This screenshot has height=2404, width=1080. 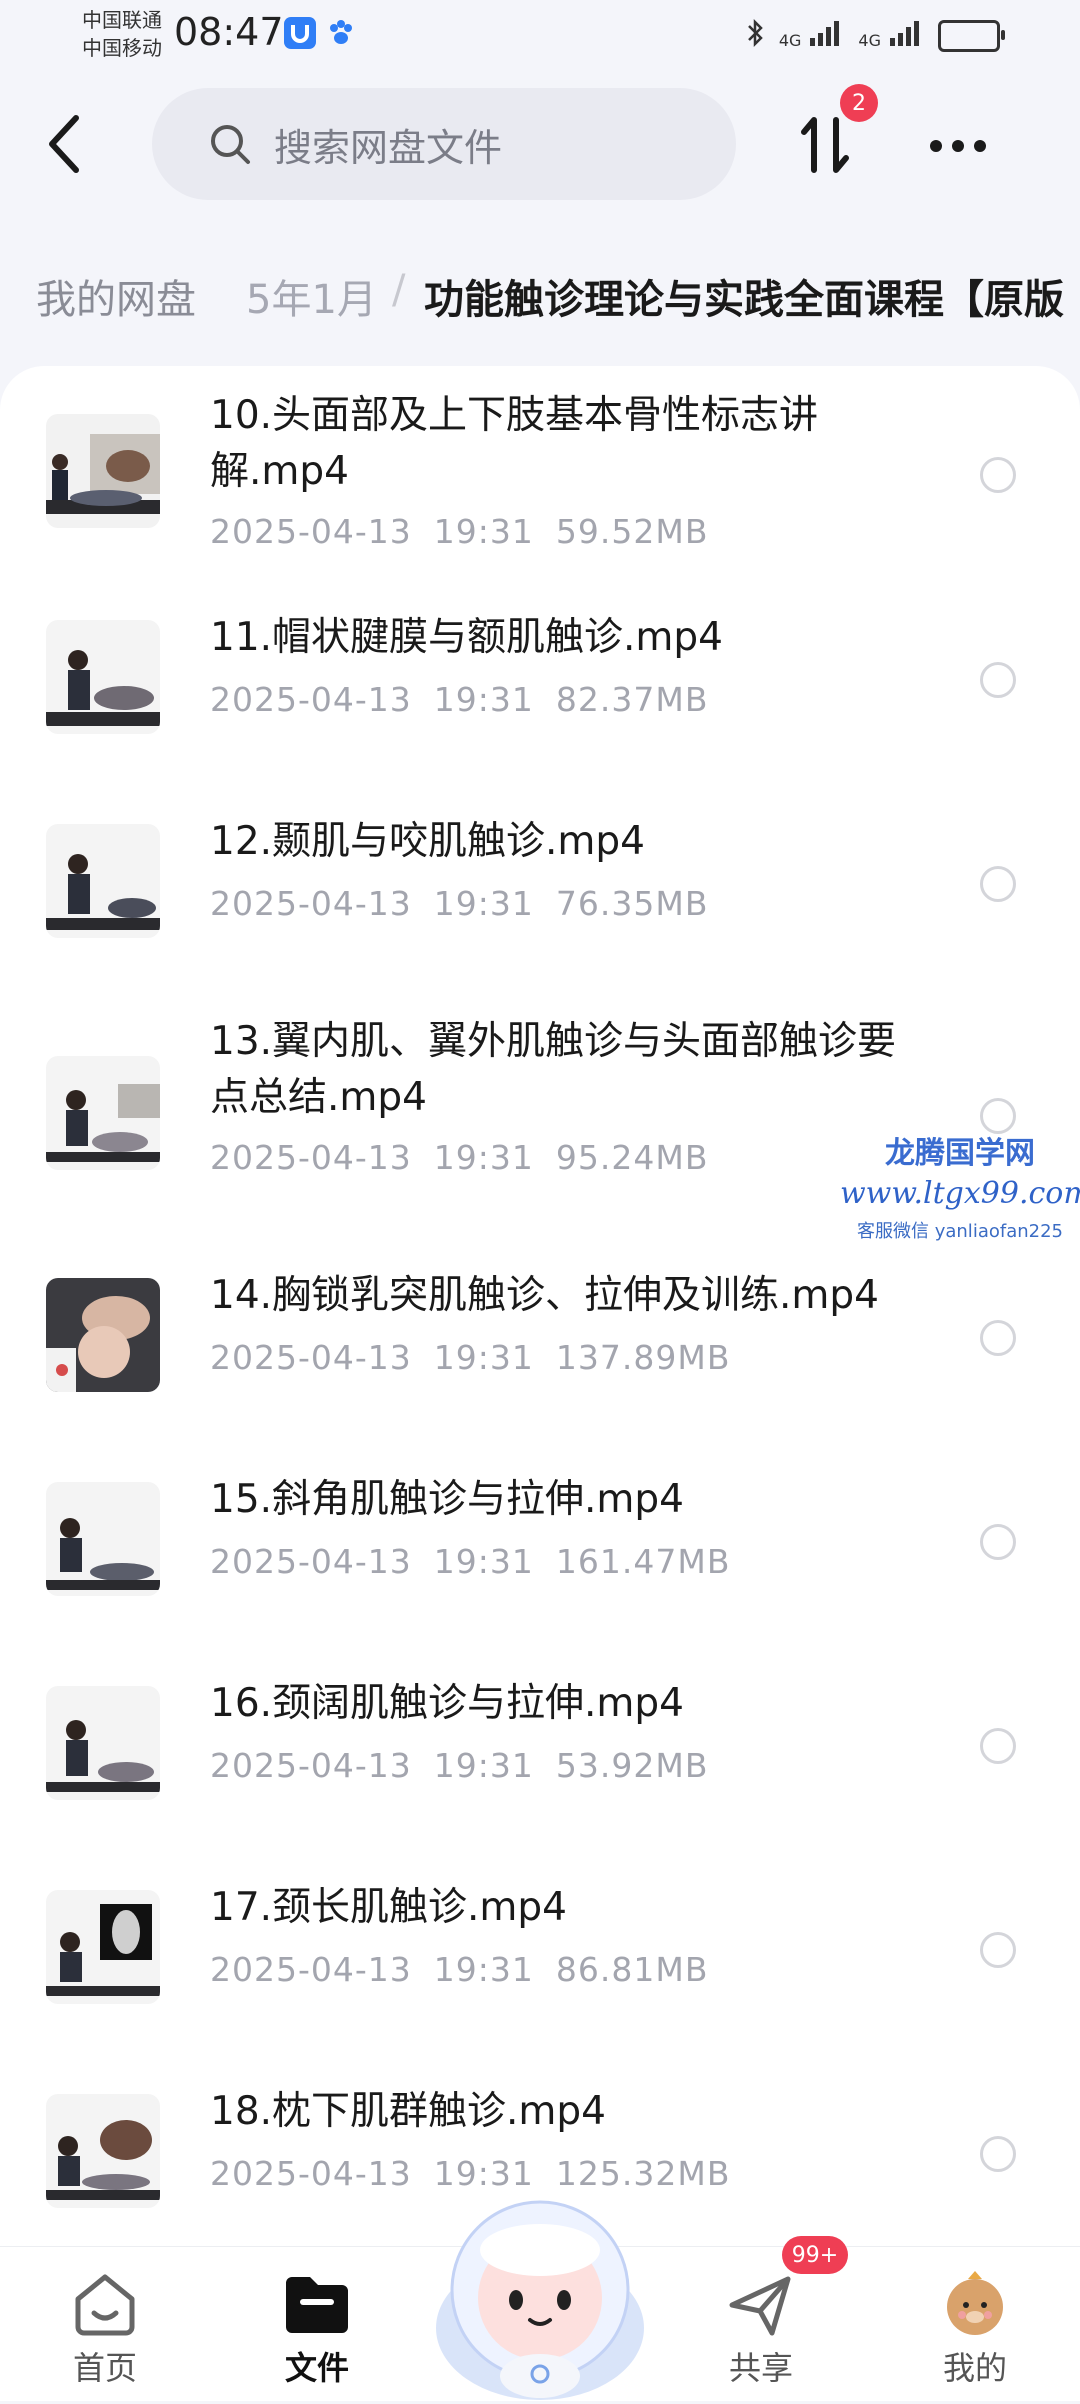 I want to click on mascot-icon, so click(x=540, y=2300).